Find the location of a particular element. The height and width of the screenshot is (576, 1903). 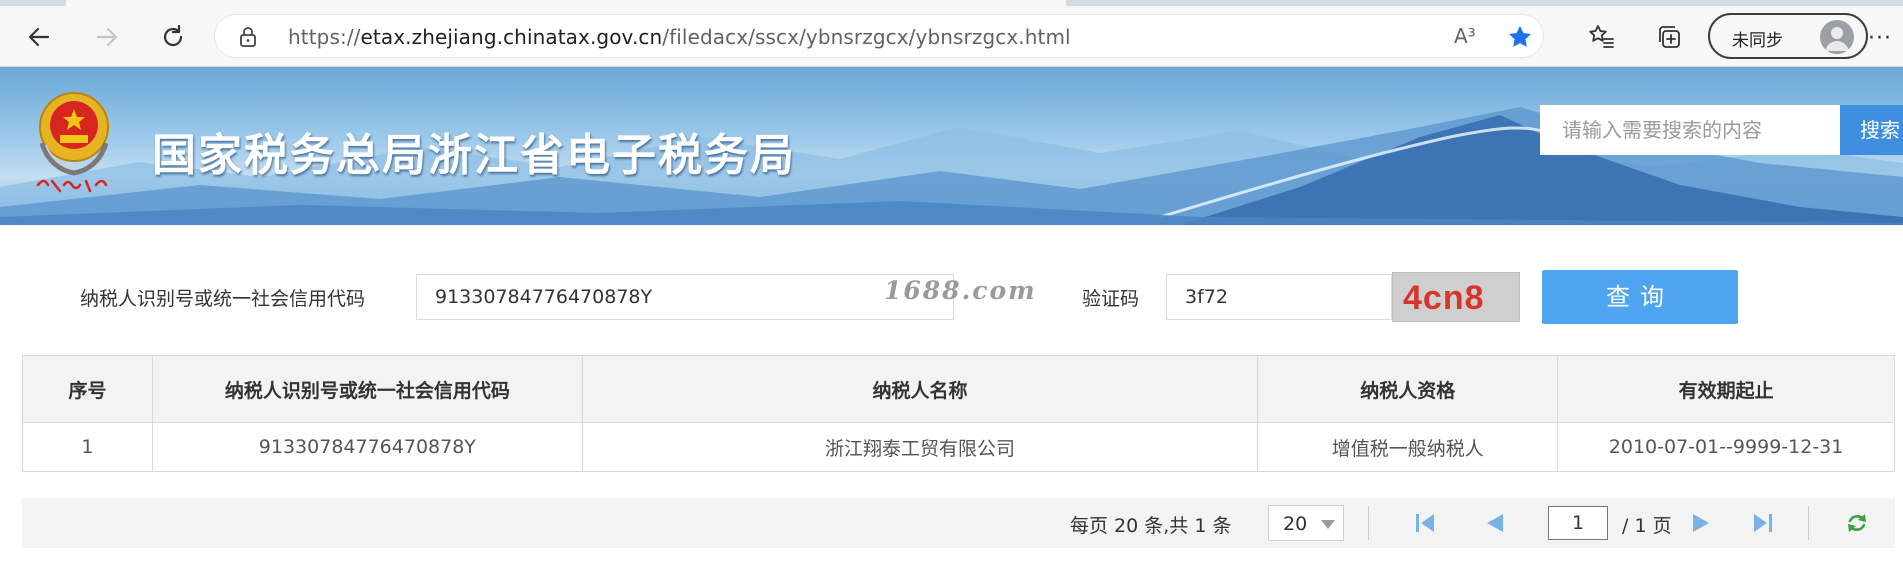

last-page-button is located at coordinates (1763, 523).